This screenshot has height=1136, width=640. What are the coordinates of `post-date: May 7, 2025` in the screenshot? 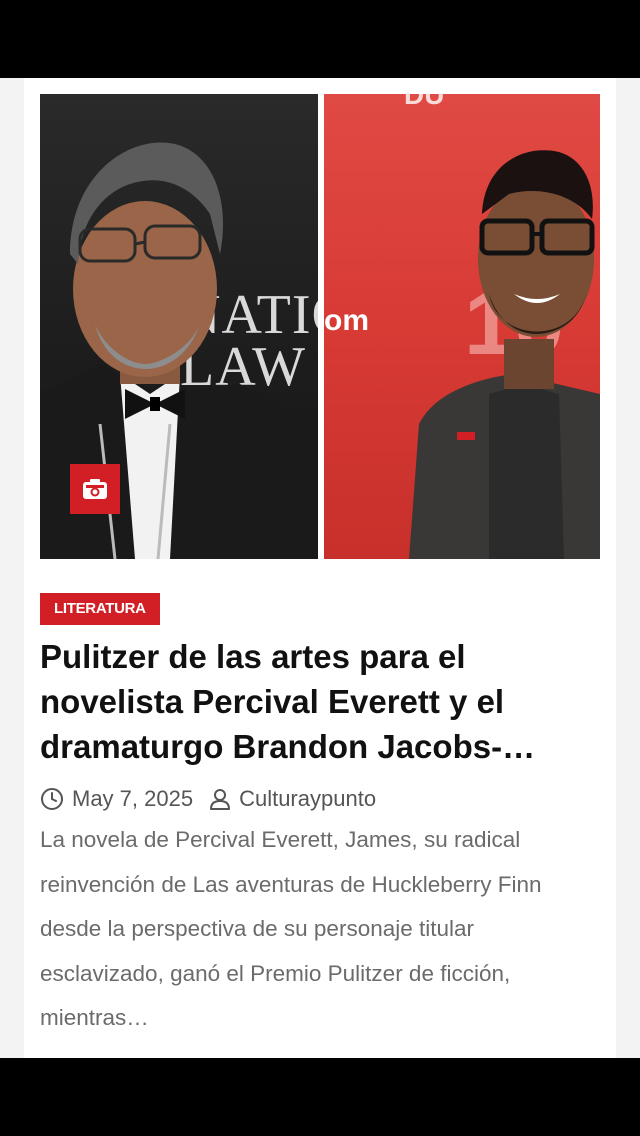 It's located at (116, 799).